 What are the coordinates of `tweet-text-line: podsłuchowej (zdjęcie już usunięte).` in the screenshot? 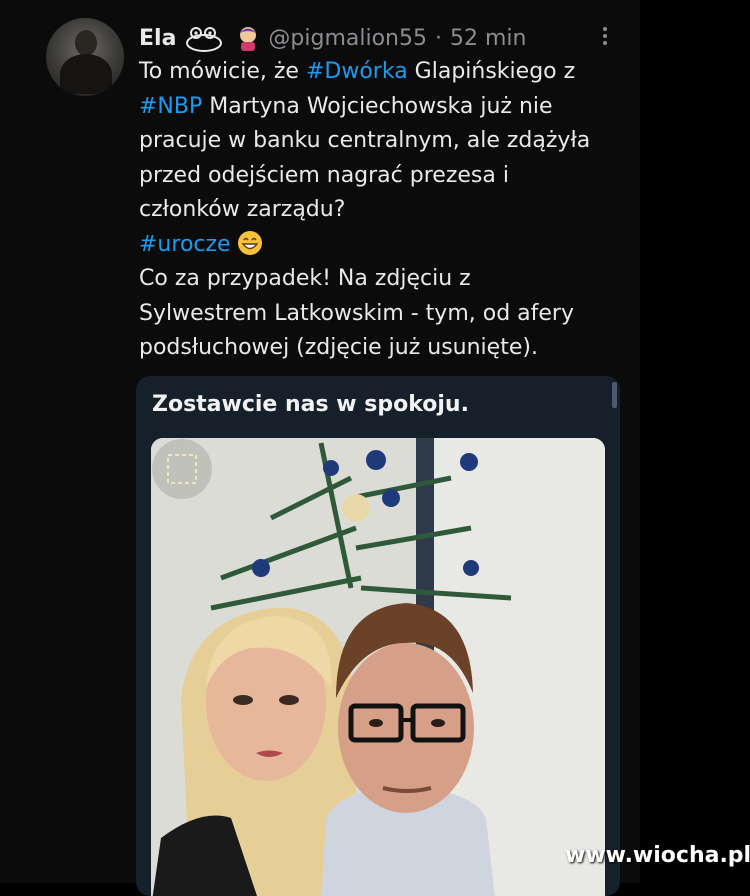 It's located at (384, 348).